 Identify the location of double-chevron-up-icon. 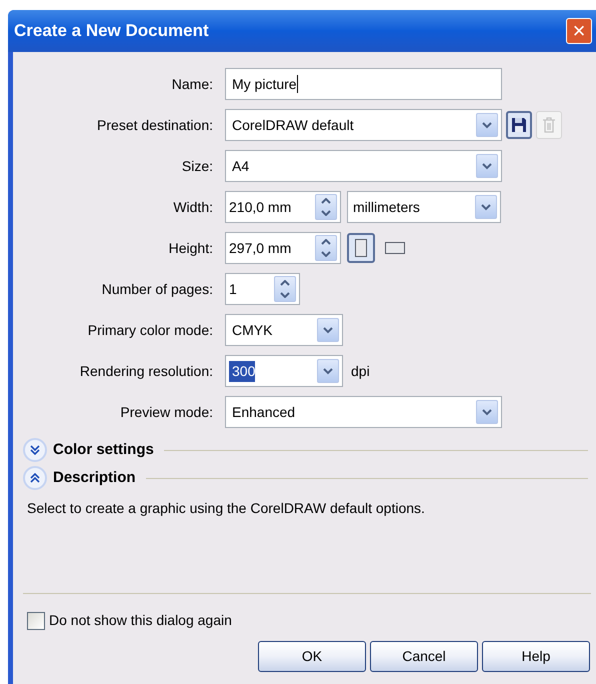
(35, 478).